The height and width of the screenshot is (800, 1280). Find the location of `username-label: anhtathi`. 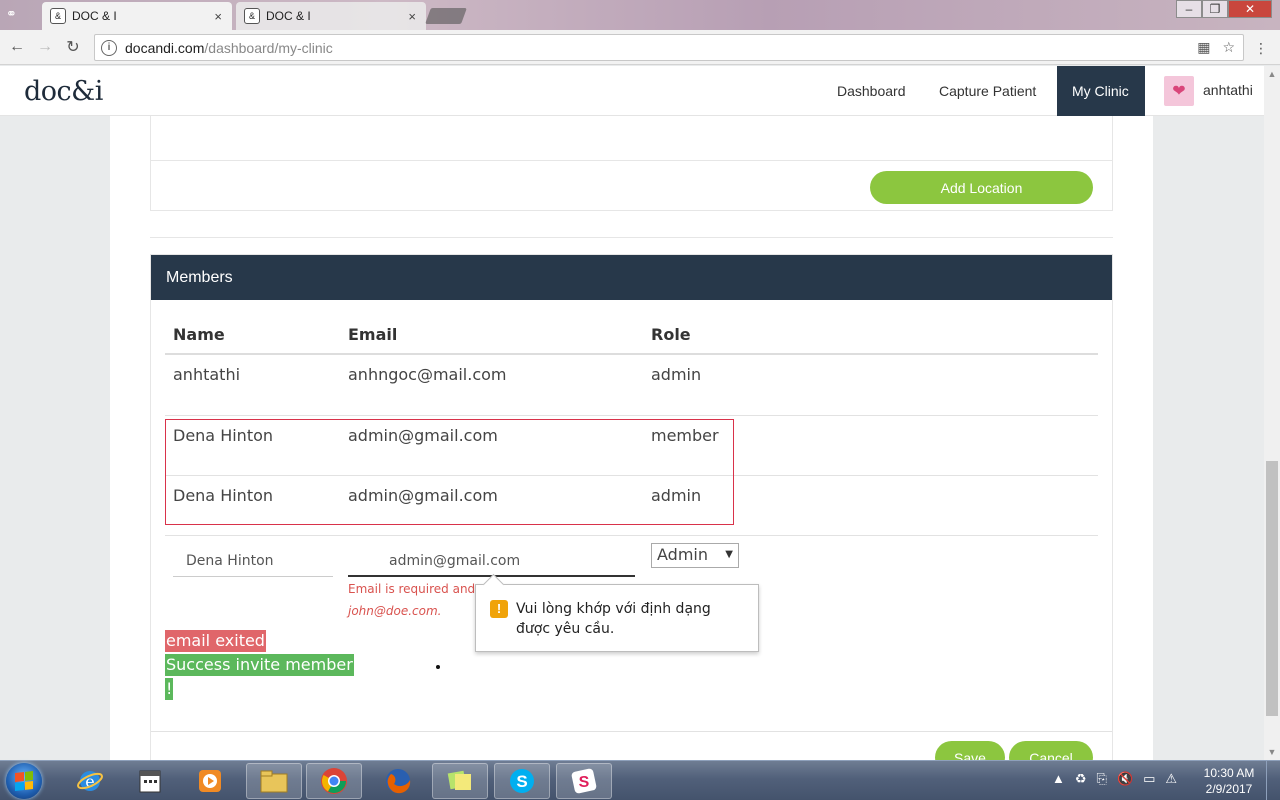

username-label: anhtathi is located at coordinates (1228, 90).